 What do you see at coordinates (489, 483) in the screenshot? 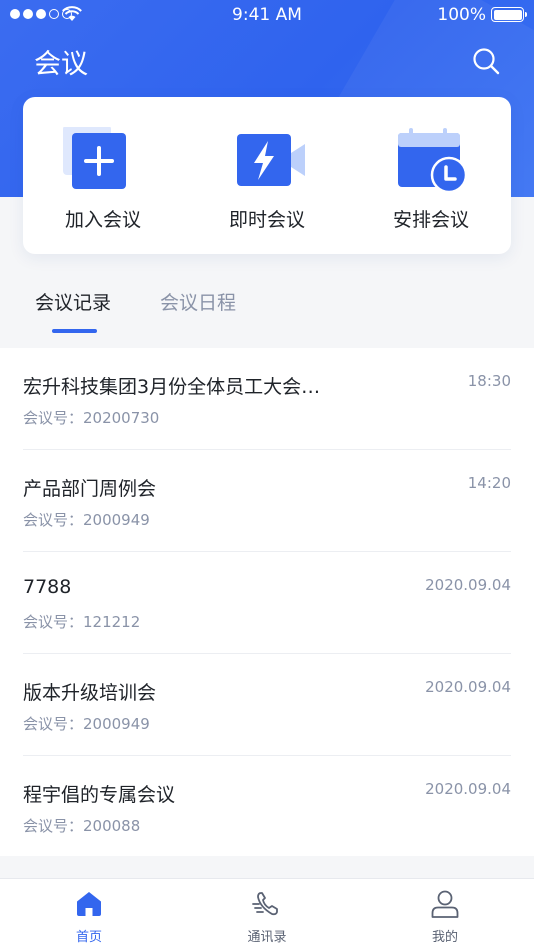
I see `meeting-time: 14:20` at bounding box center [489, 483].